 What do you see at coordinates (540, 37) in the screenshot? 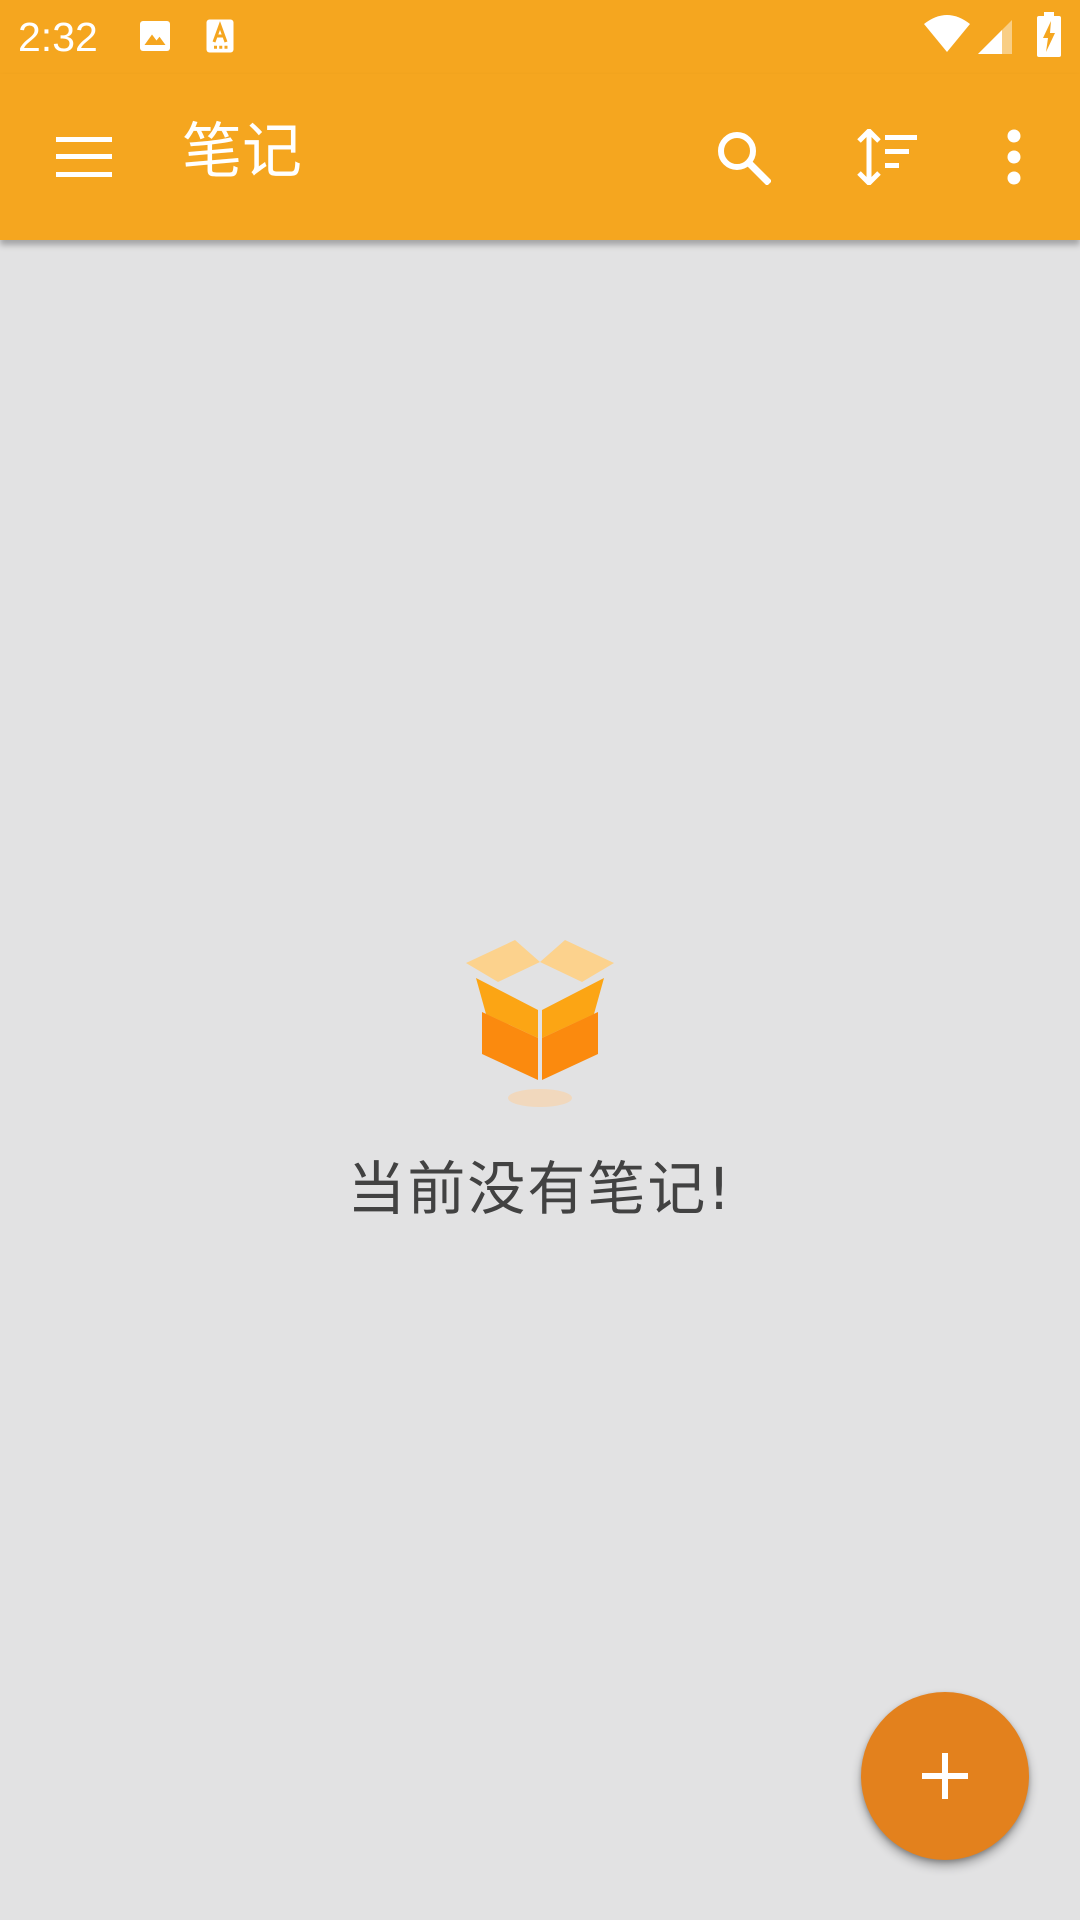
I see `status-bar: 2:32` at bounding box center [540, 37].